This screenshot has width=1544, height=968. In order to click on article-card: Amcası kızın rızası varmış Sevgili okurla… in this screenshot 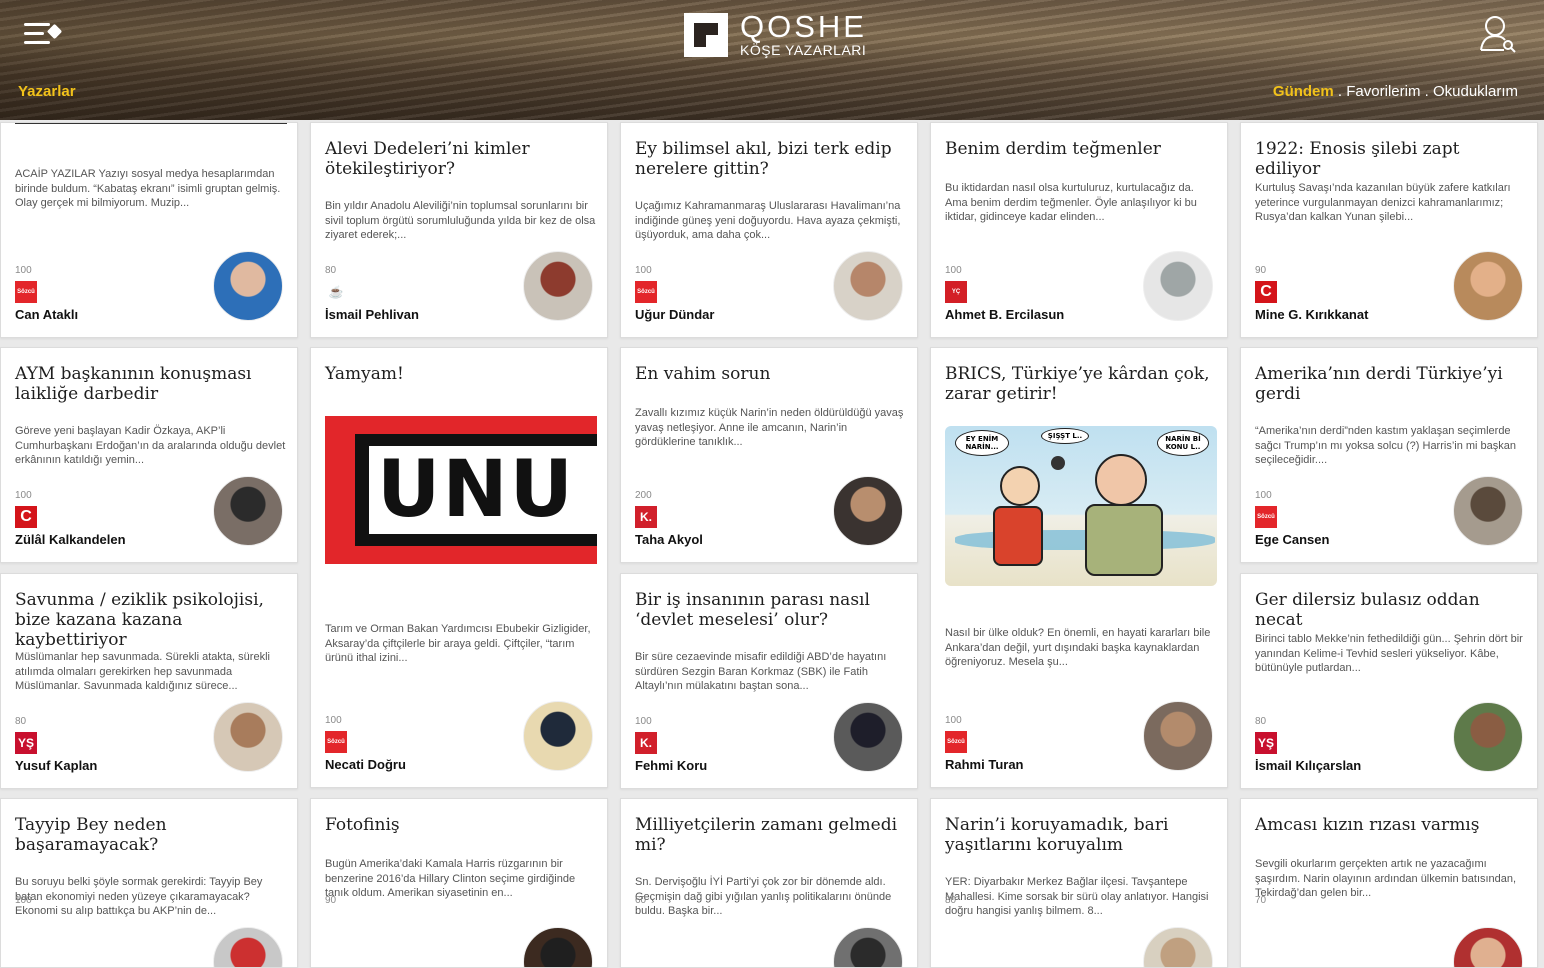, I will do `click(1389, 883)`.